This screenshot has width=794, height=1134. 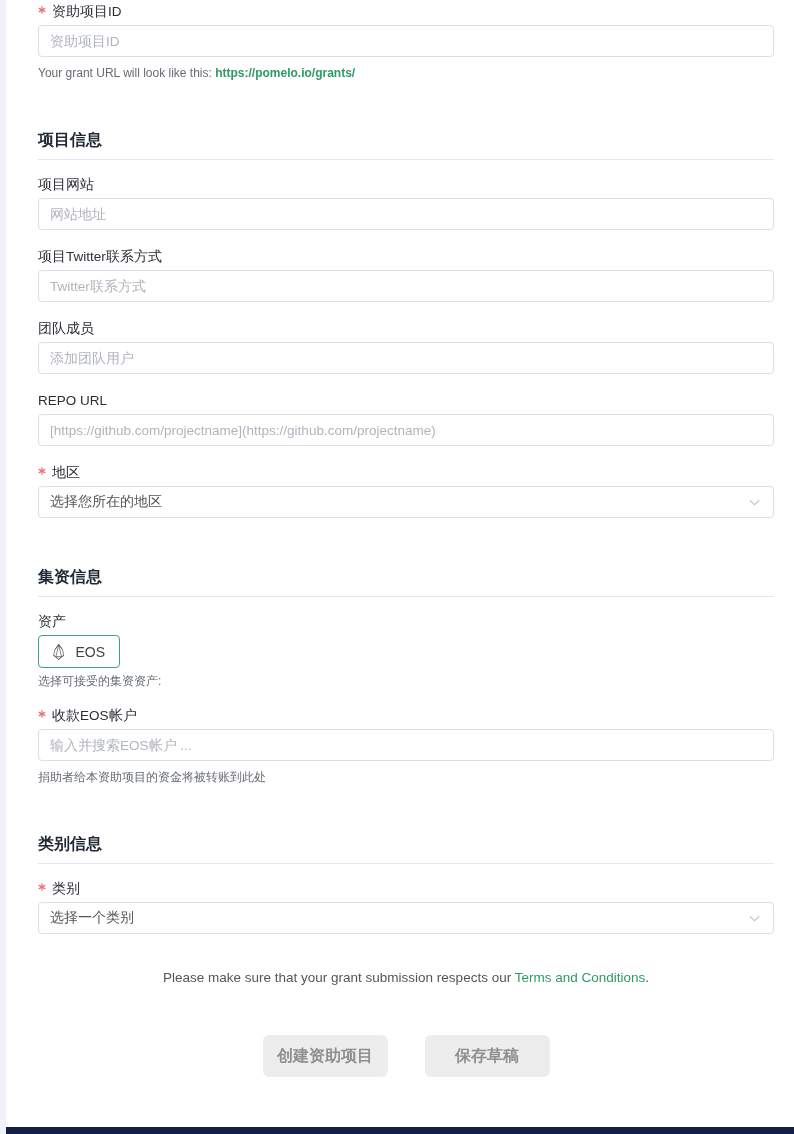 I want to click on field-label: 项目网站, so click(x=66, y=185).